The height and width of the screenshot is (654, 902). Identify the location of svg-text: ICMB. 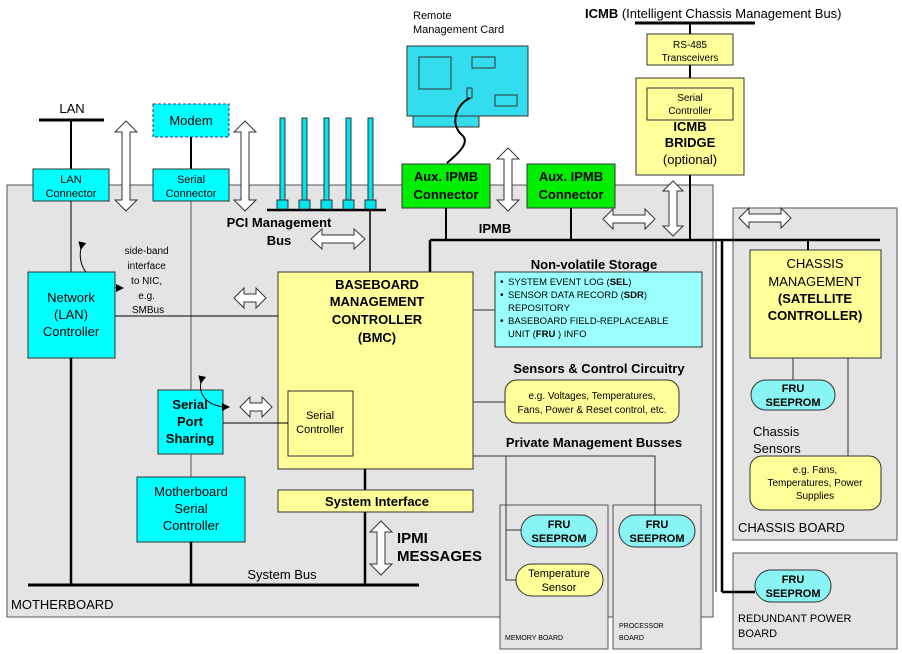
(689, 126).